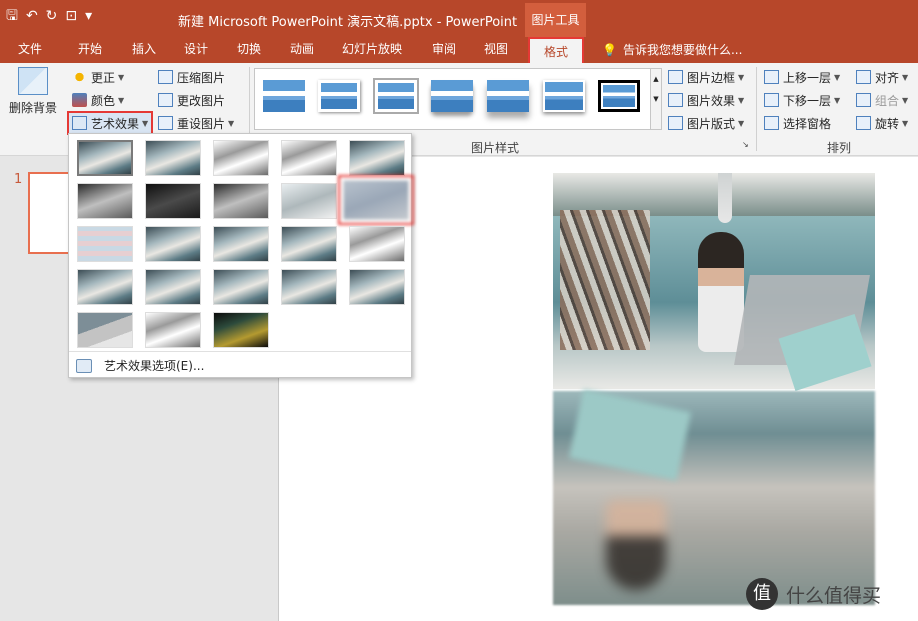 This screenshot has width=918, height=621. What do you see at coordinates (84, 365) in the screenshot?
I see `effects-options-icon` at bounding box center [84, 365].